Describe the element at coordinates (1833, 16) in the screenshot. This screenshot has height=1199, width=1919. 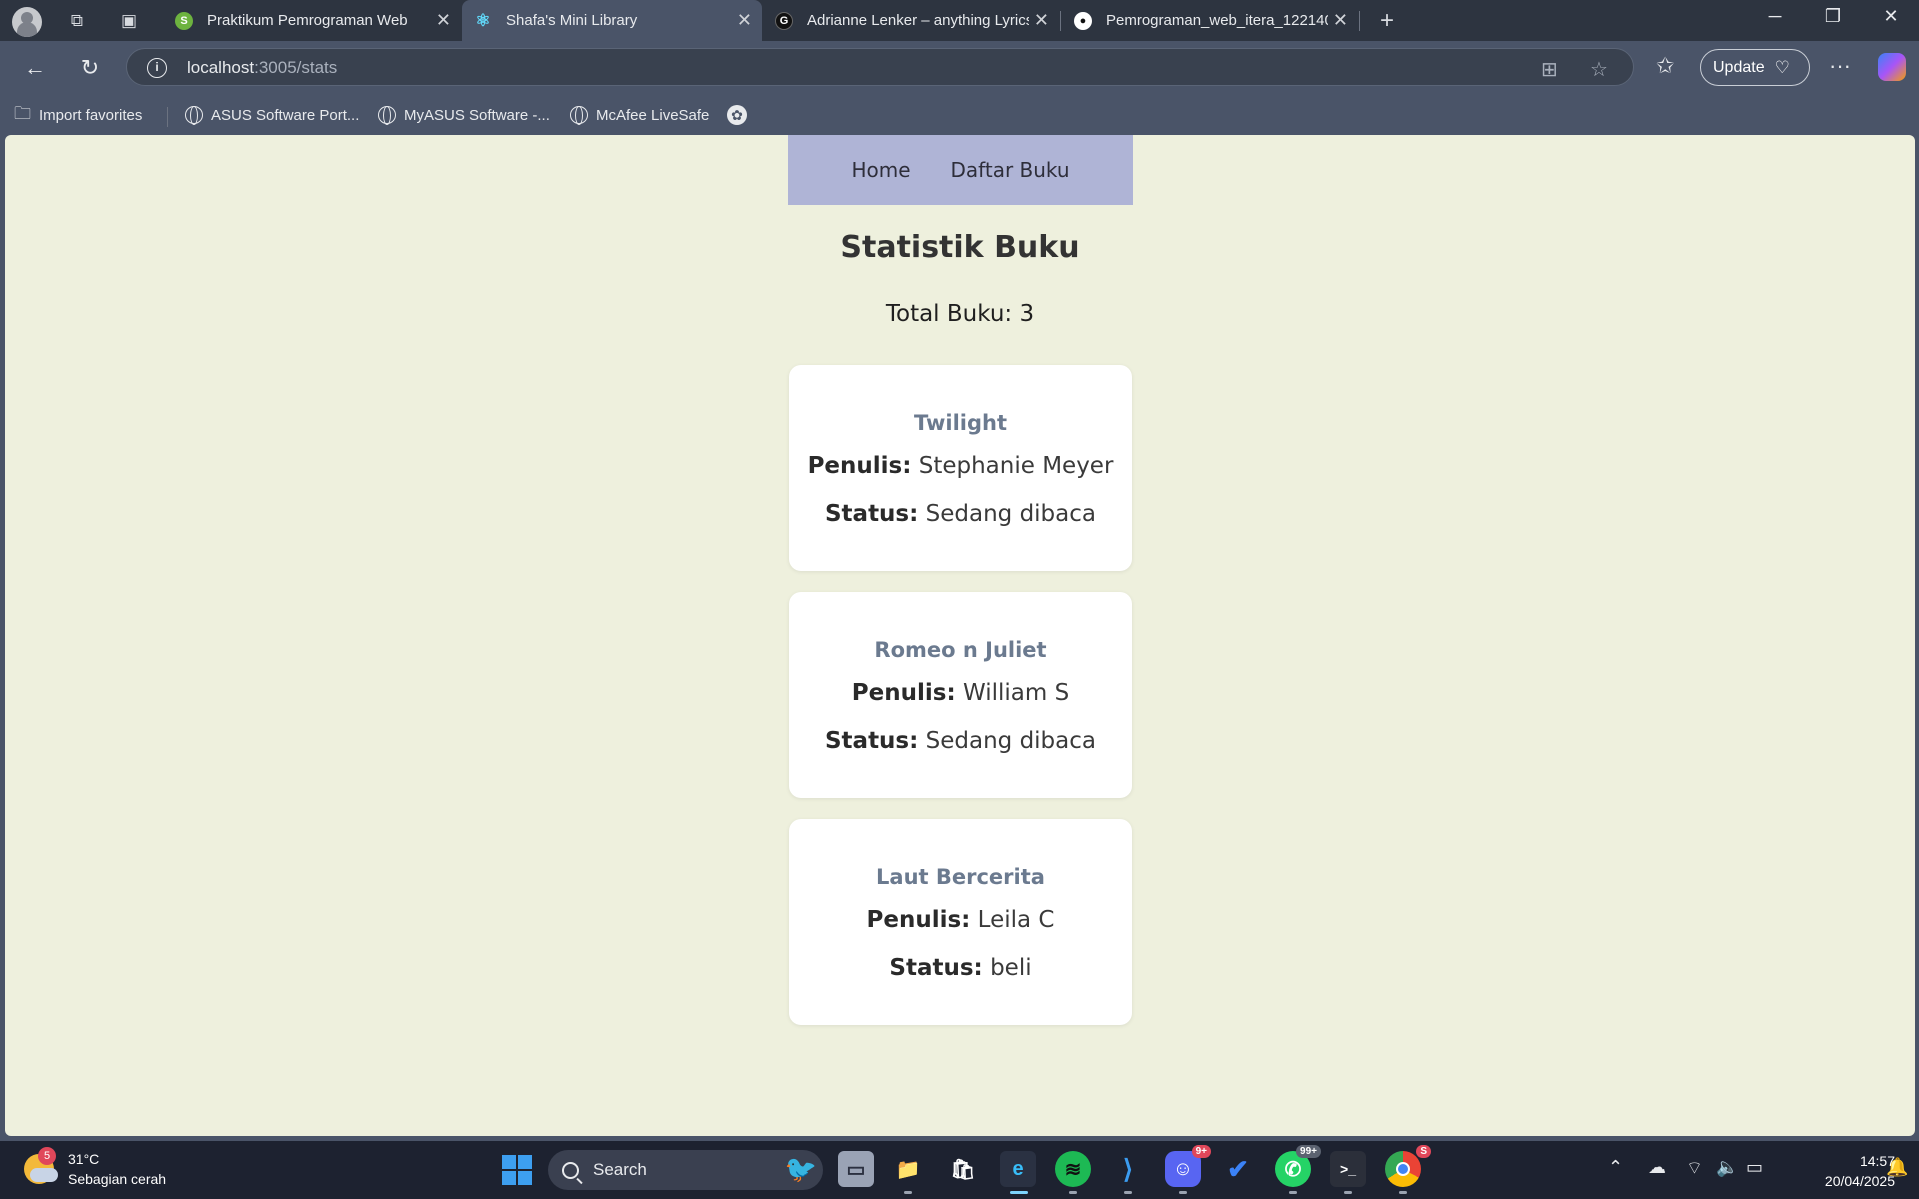
I see `restore-icon: ❐` at that location.